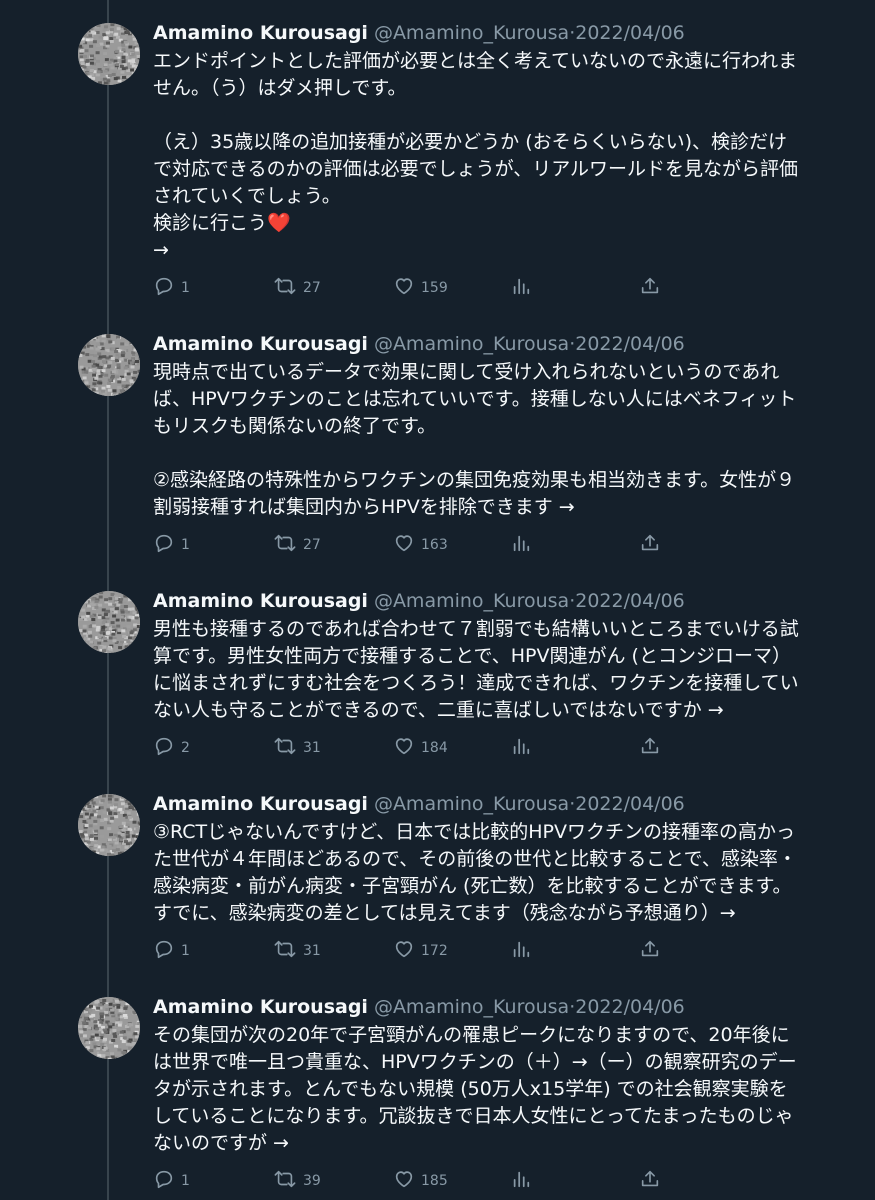  Describe the element at coordinates (478, 453) in the screenshot. I see `tweet-paragraph` at that location.